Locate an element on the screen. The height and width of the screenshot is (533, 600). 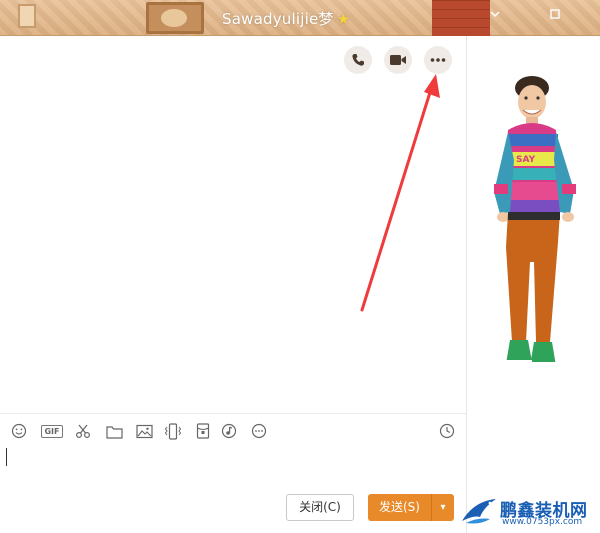
image-icon is located at coordinates (144, 431).